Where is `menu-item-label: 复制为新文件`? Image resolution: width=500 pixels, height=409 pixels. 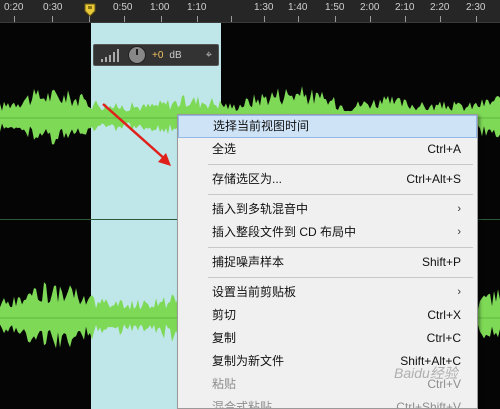 menu-item-label: 复制为新文件 is located at coordinates (248, 361).